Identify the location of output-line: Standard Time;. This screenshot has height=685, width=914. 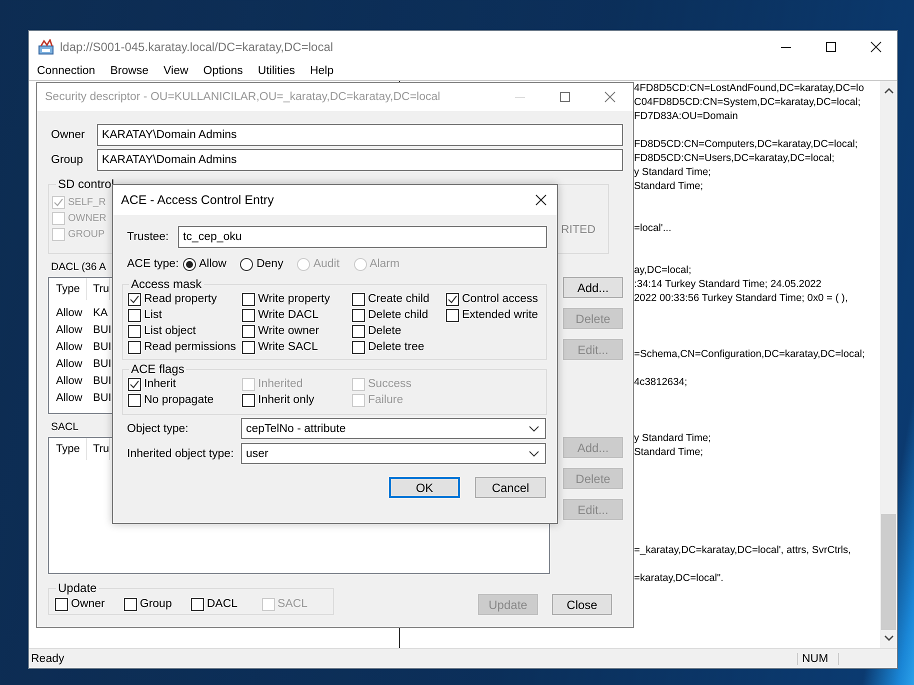
(669, 453).